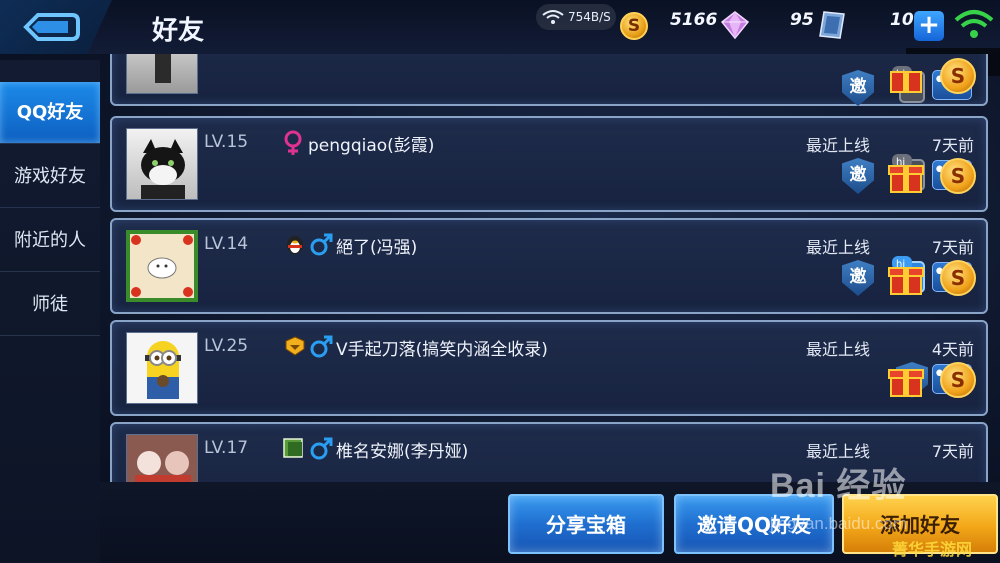 This screenshot has width=1000, height=563. I want to click on sidebar: QQ好友 游戏好友 附近的人 师徒, so click(50, 311).